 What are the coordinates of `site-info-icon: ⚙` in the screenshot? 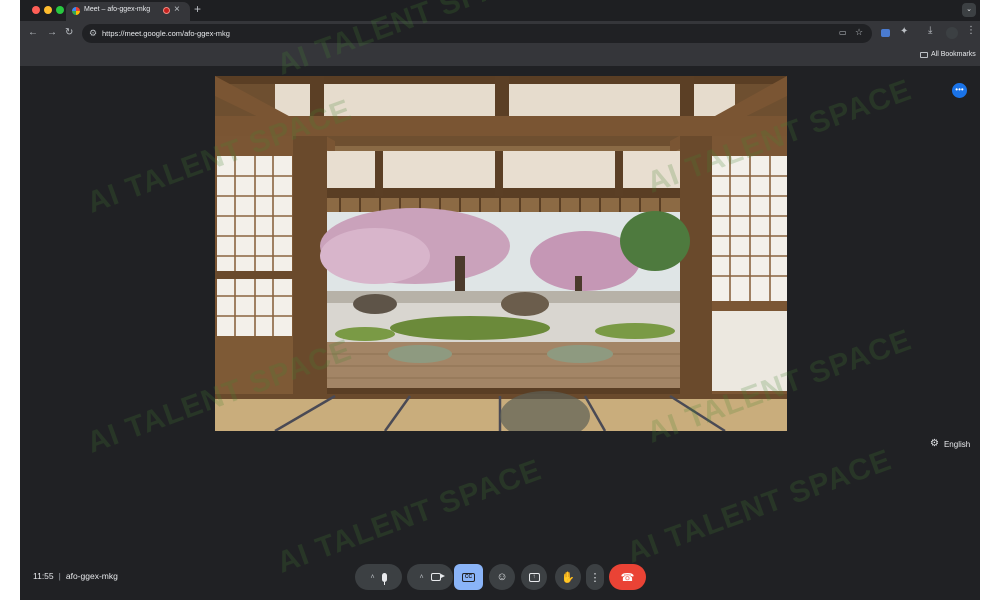 It's located at (93, 33).